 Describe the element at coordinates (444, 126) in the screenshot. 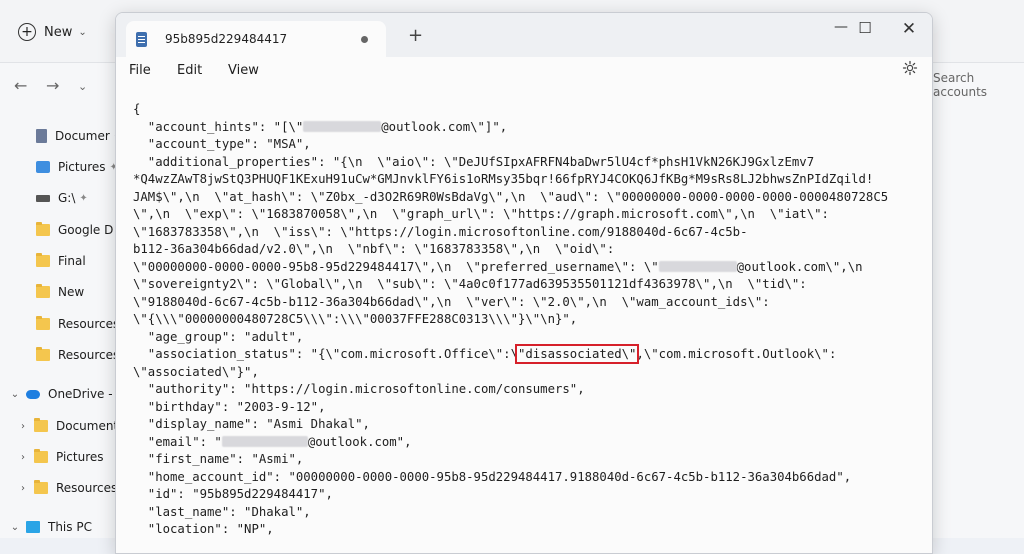

I see `text-segment: @outlook.com\"]",` at that location.